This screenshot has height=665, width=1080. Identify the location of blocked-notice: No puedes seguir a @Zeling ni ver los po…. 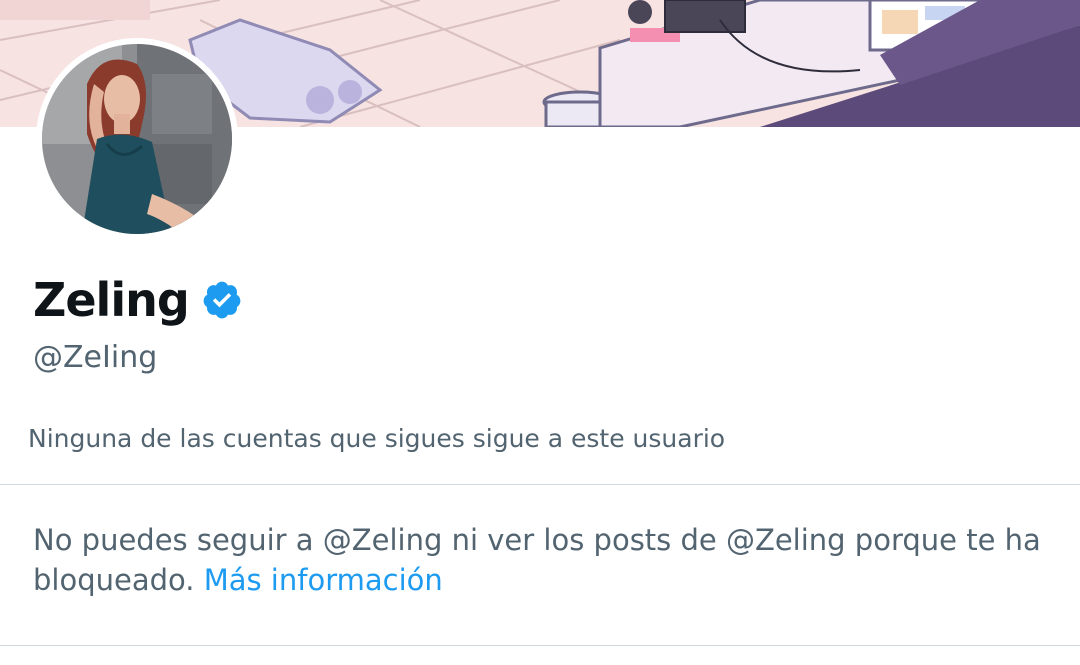
(538, 560).